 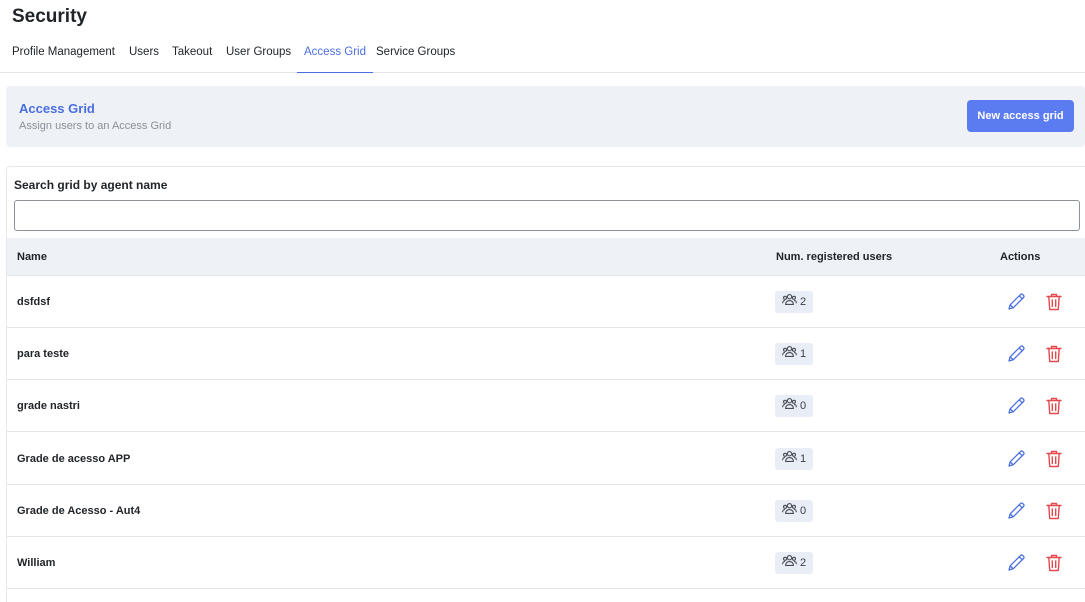 I want to click on table-row: William 2, so click(x=546, y=563).